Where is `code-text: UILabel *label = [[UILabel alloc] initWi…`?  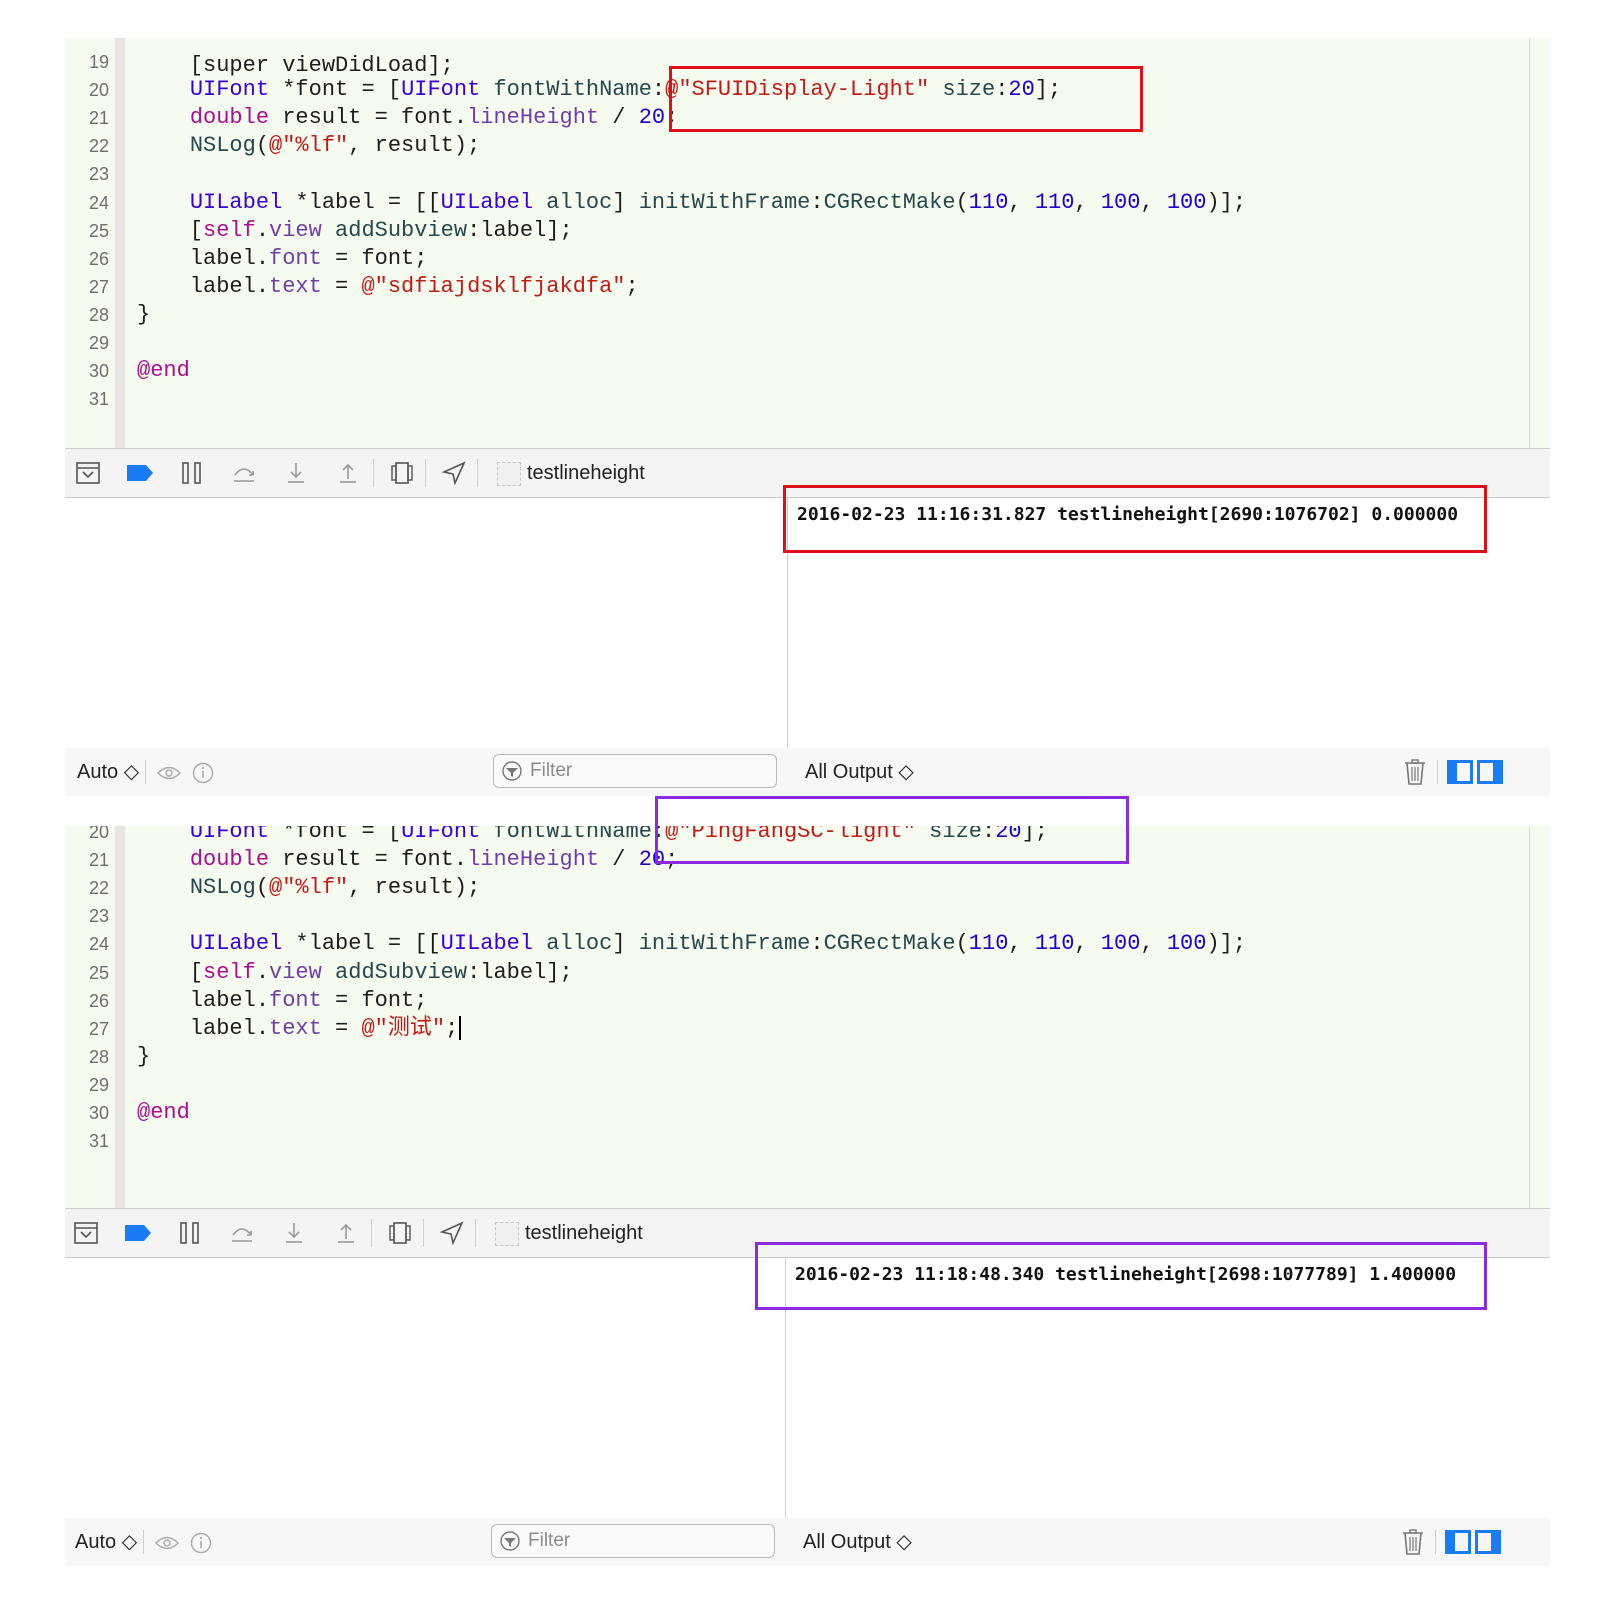
code-text: UILabel *label = [[UILabel alloc] initWi… is located at coordinates (691, 944).